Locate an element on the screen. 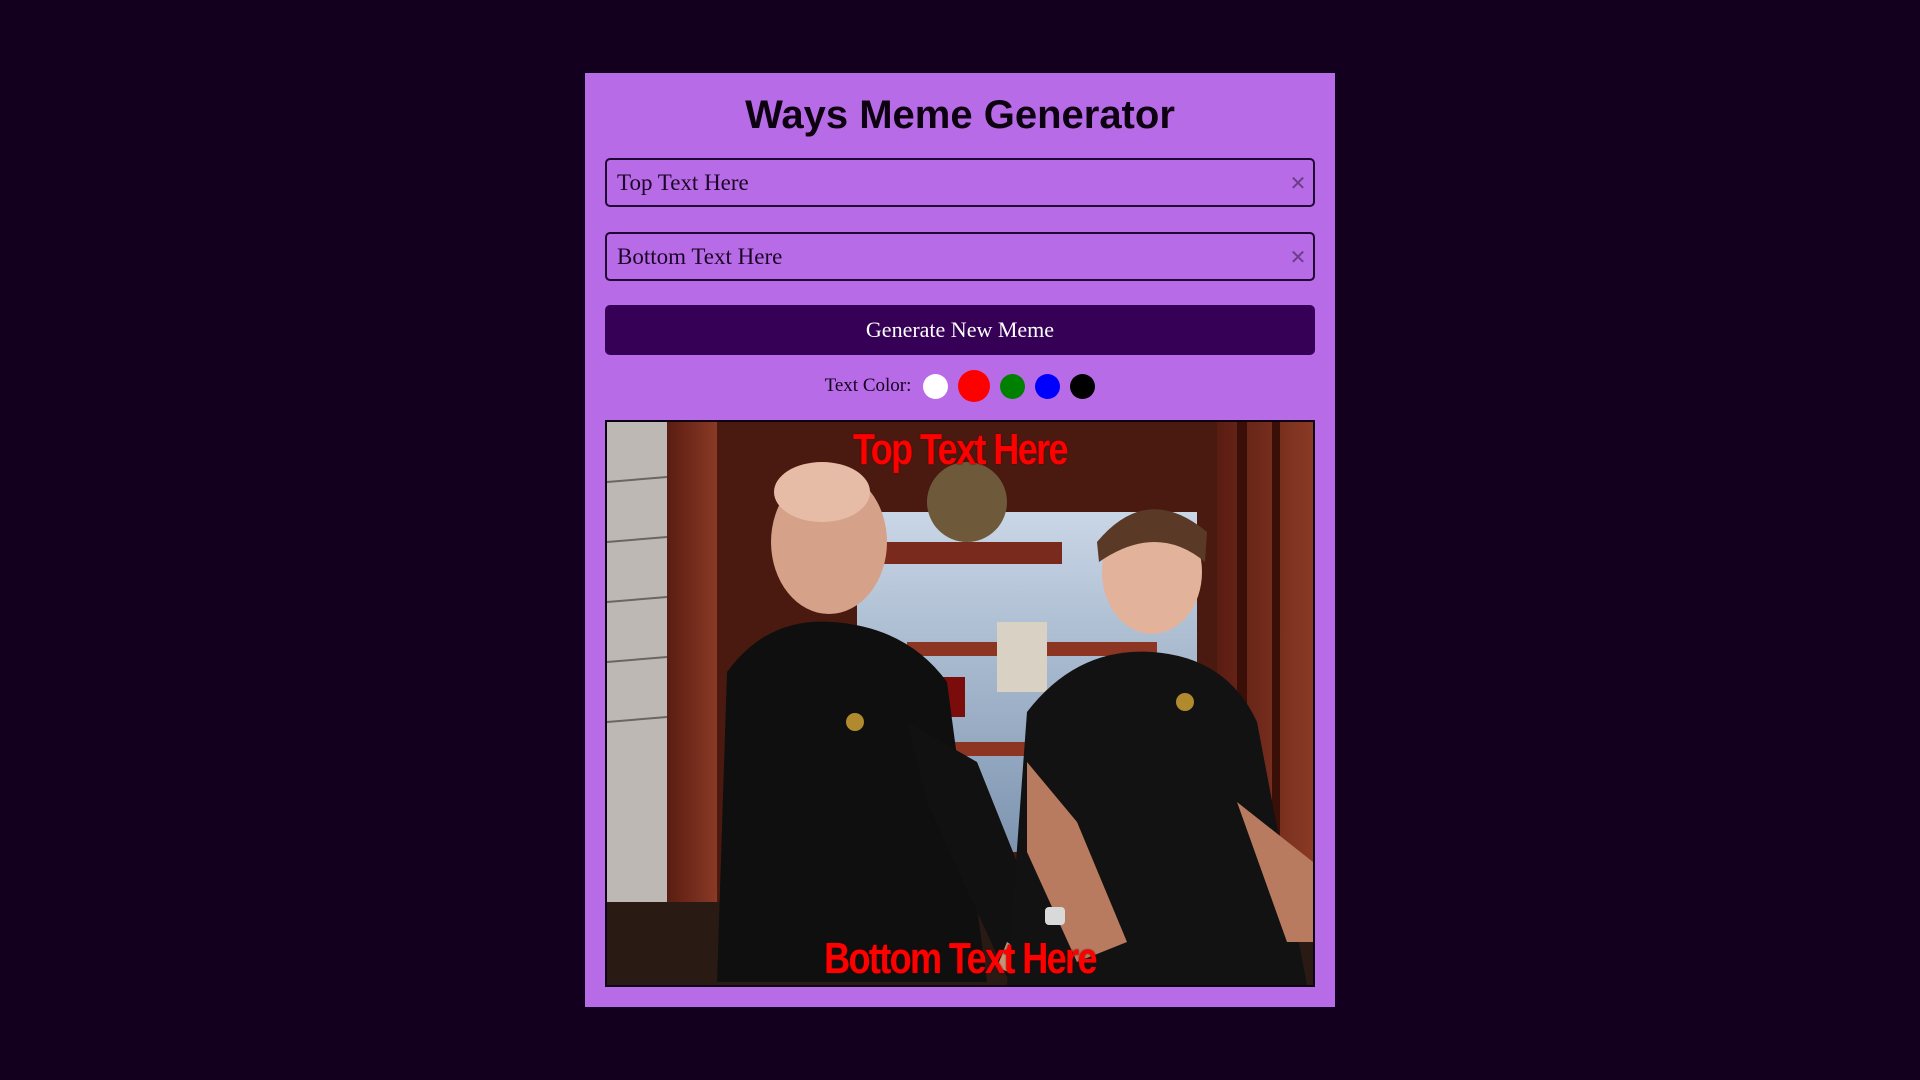 Image resolution: width=1920 pixels, height=1080 pixels. clear-bottom-text-icon: ✕ is located at coordinates (1298, 257).